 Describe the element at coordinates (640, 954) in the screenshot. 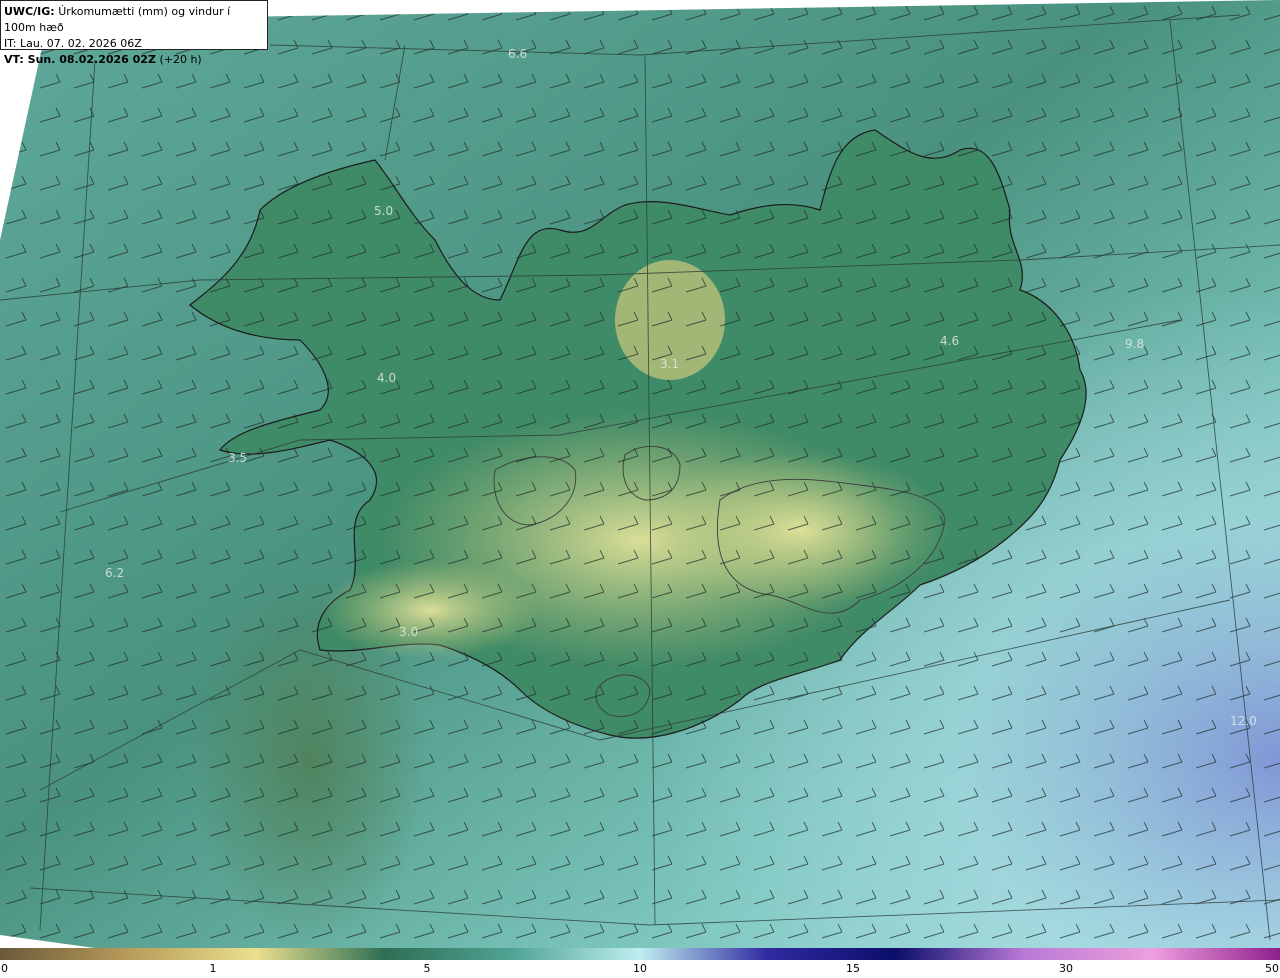

I see `colorbar` at that location.